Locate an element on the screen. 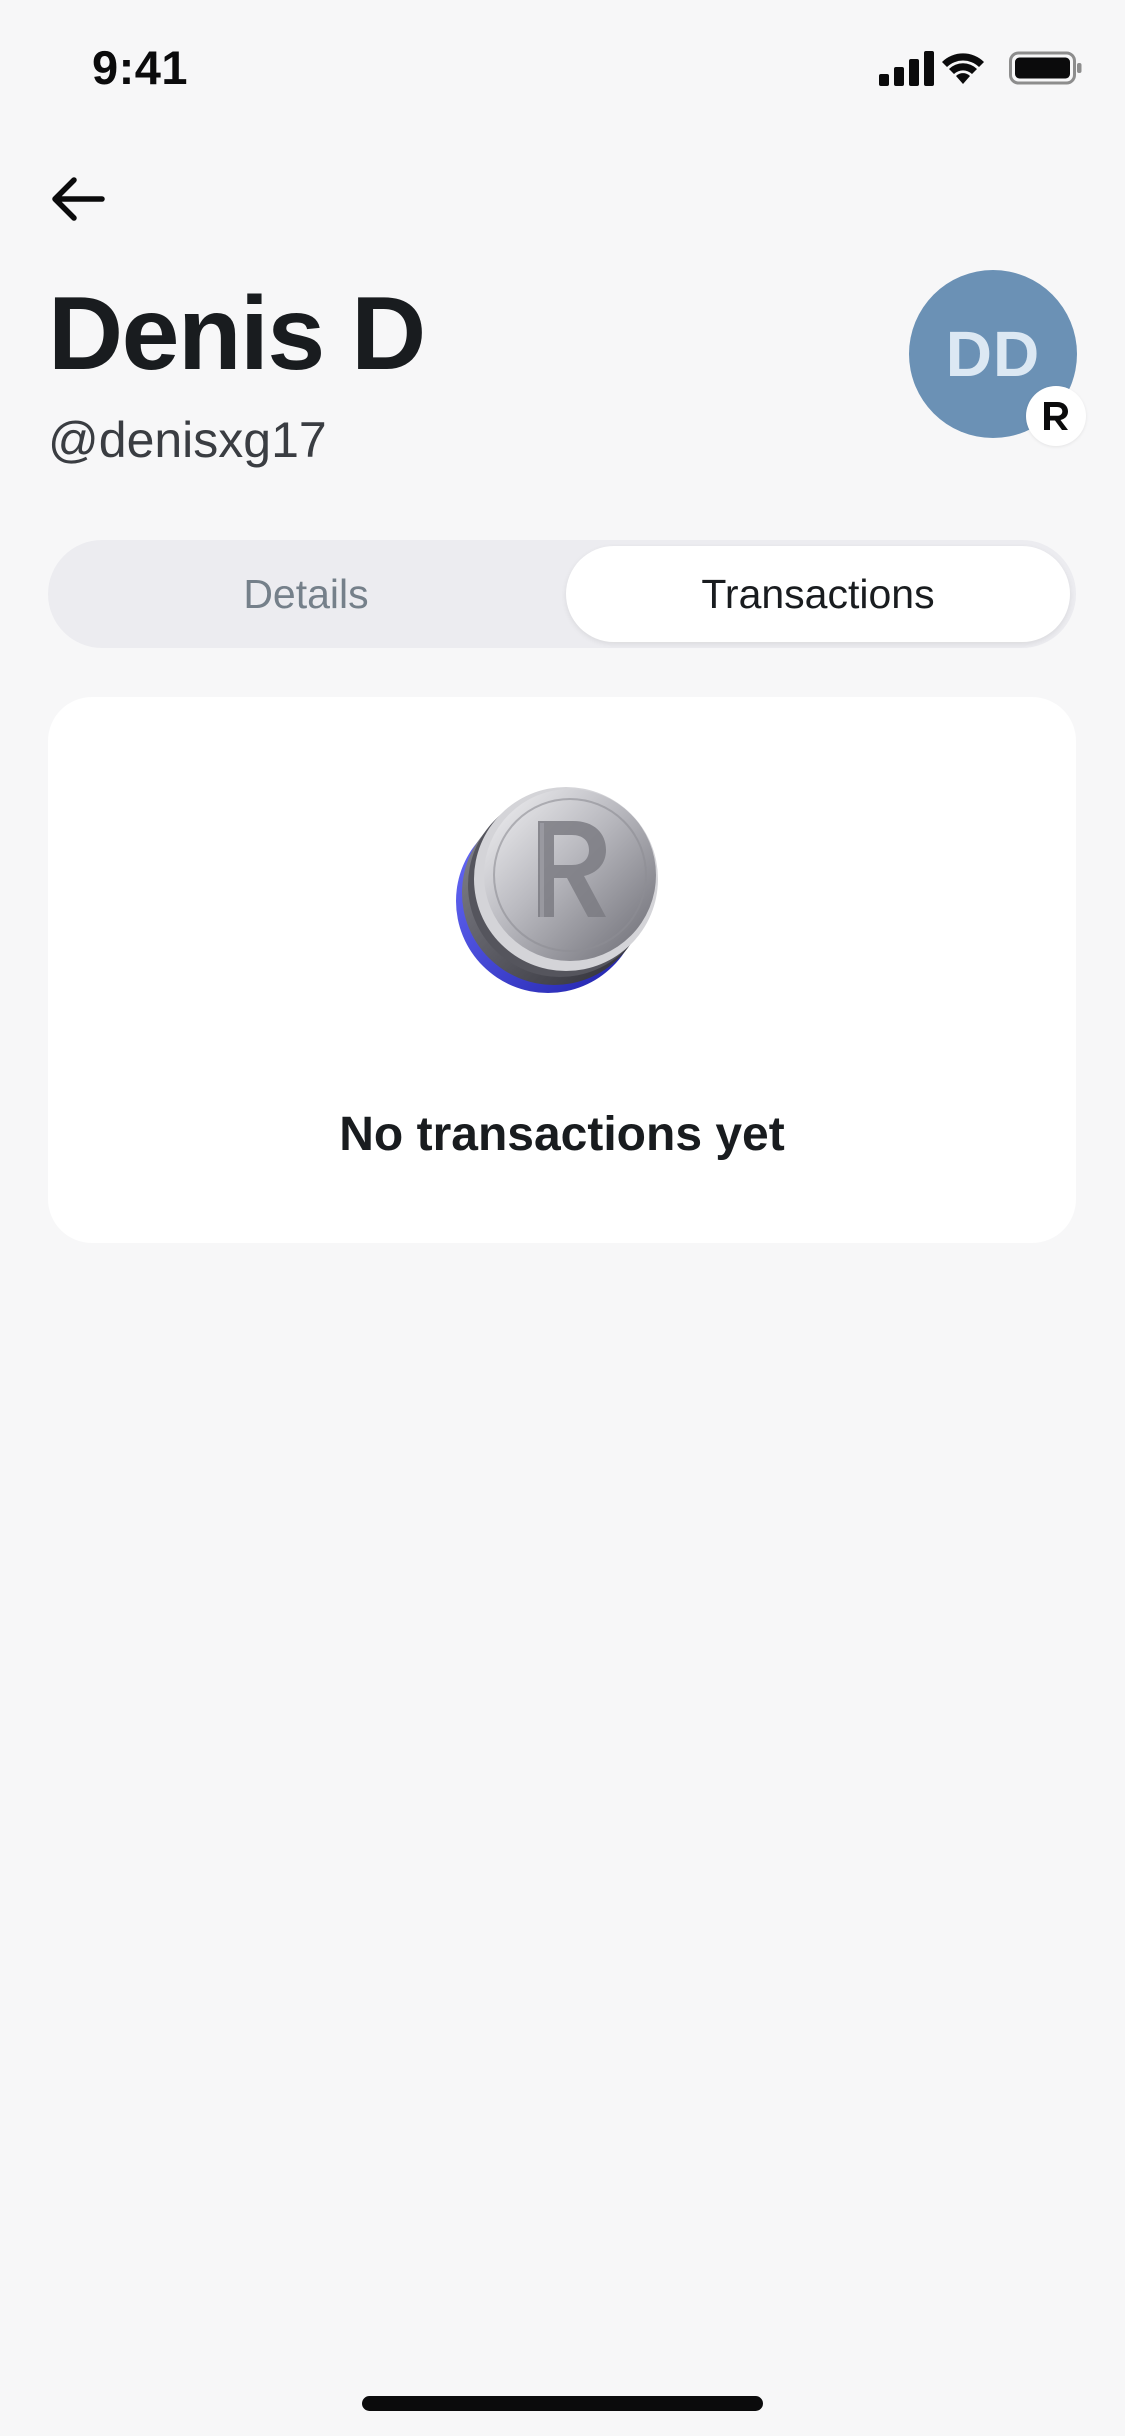 This screenshot has width=1125, height=2436. avatar-badge is located at coordinates (1056, 416).